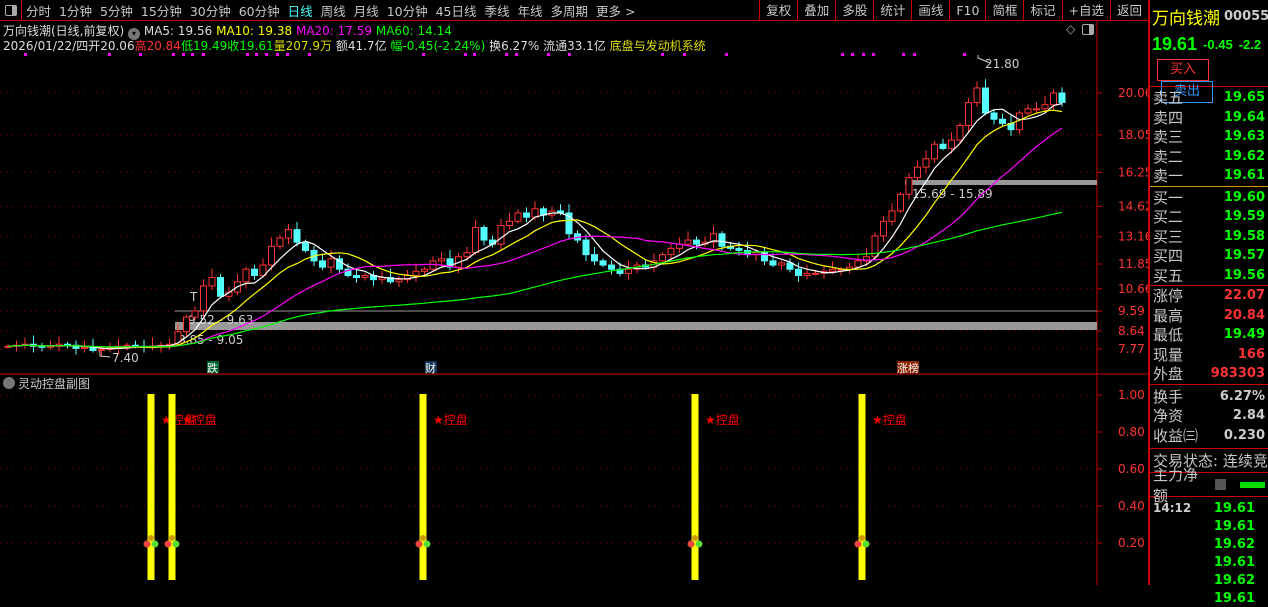 Image resolution: width=1268 pixels, height=607 pixels. Describe the element at coordinates (1251, 354) in the screenshot. I see `row-value: 166` at that location.